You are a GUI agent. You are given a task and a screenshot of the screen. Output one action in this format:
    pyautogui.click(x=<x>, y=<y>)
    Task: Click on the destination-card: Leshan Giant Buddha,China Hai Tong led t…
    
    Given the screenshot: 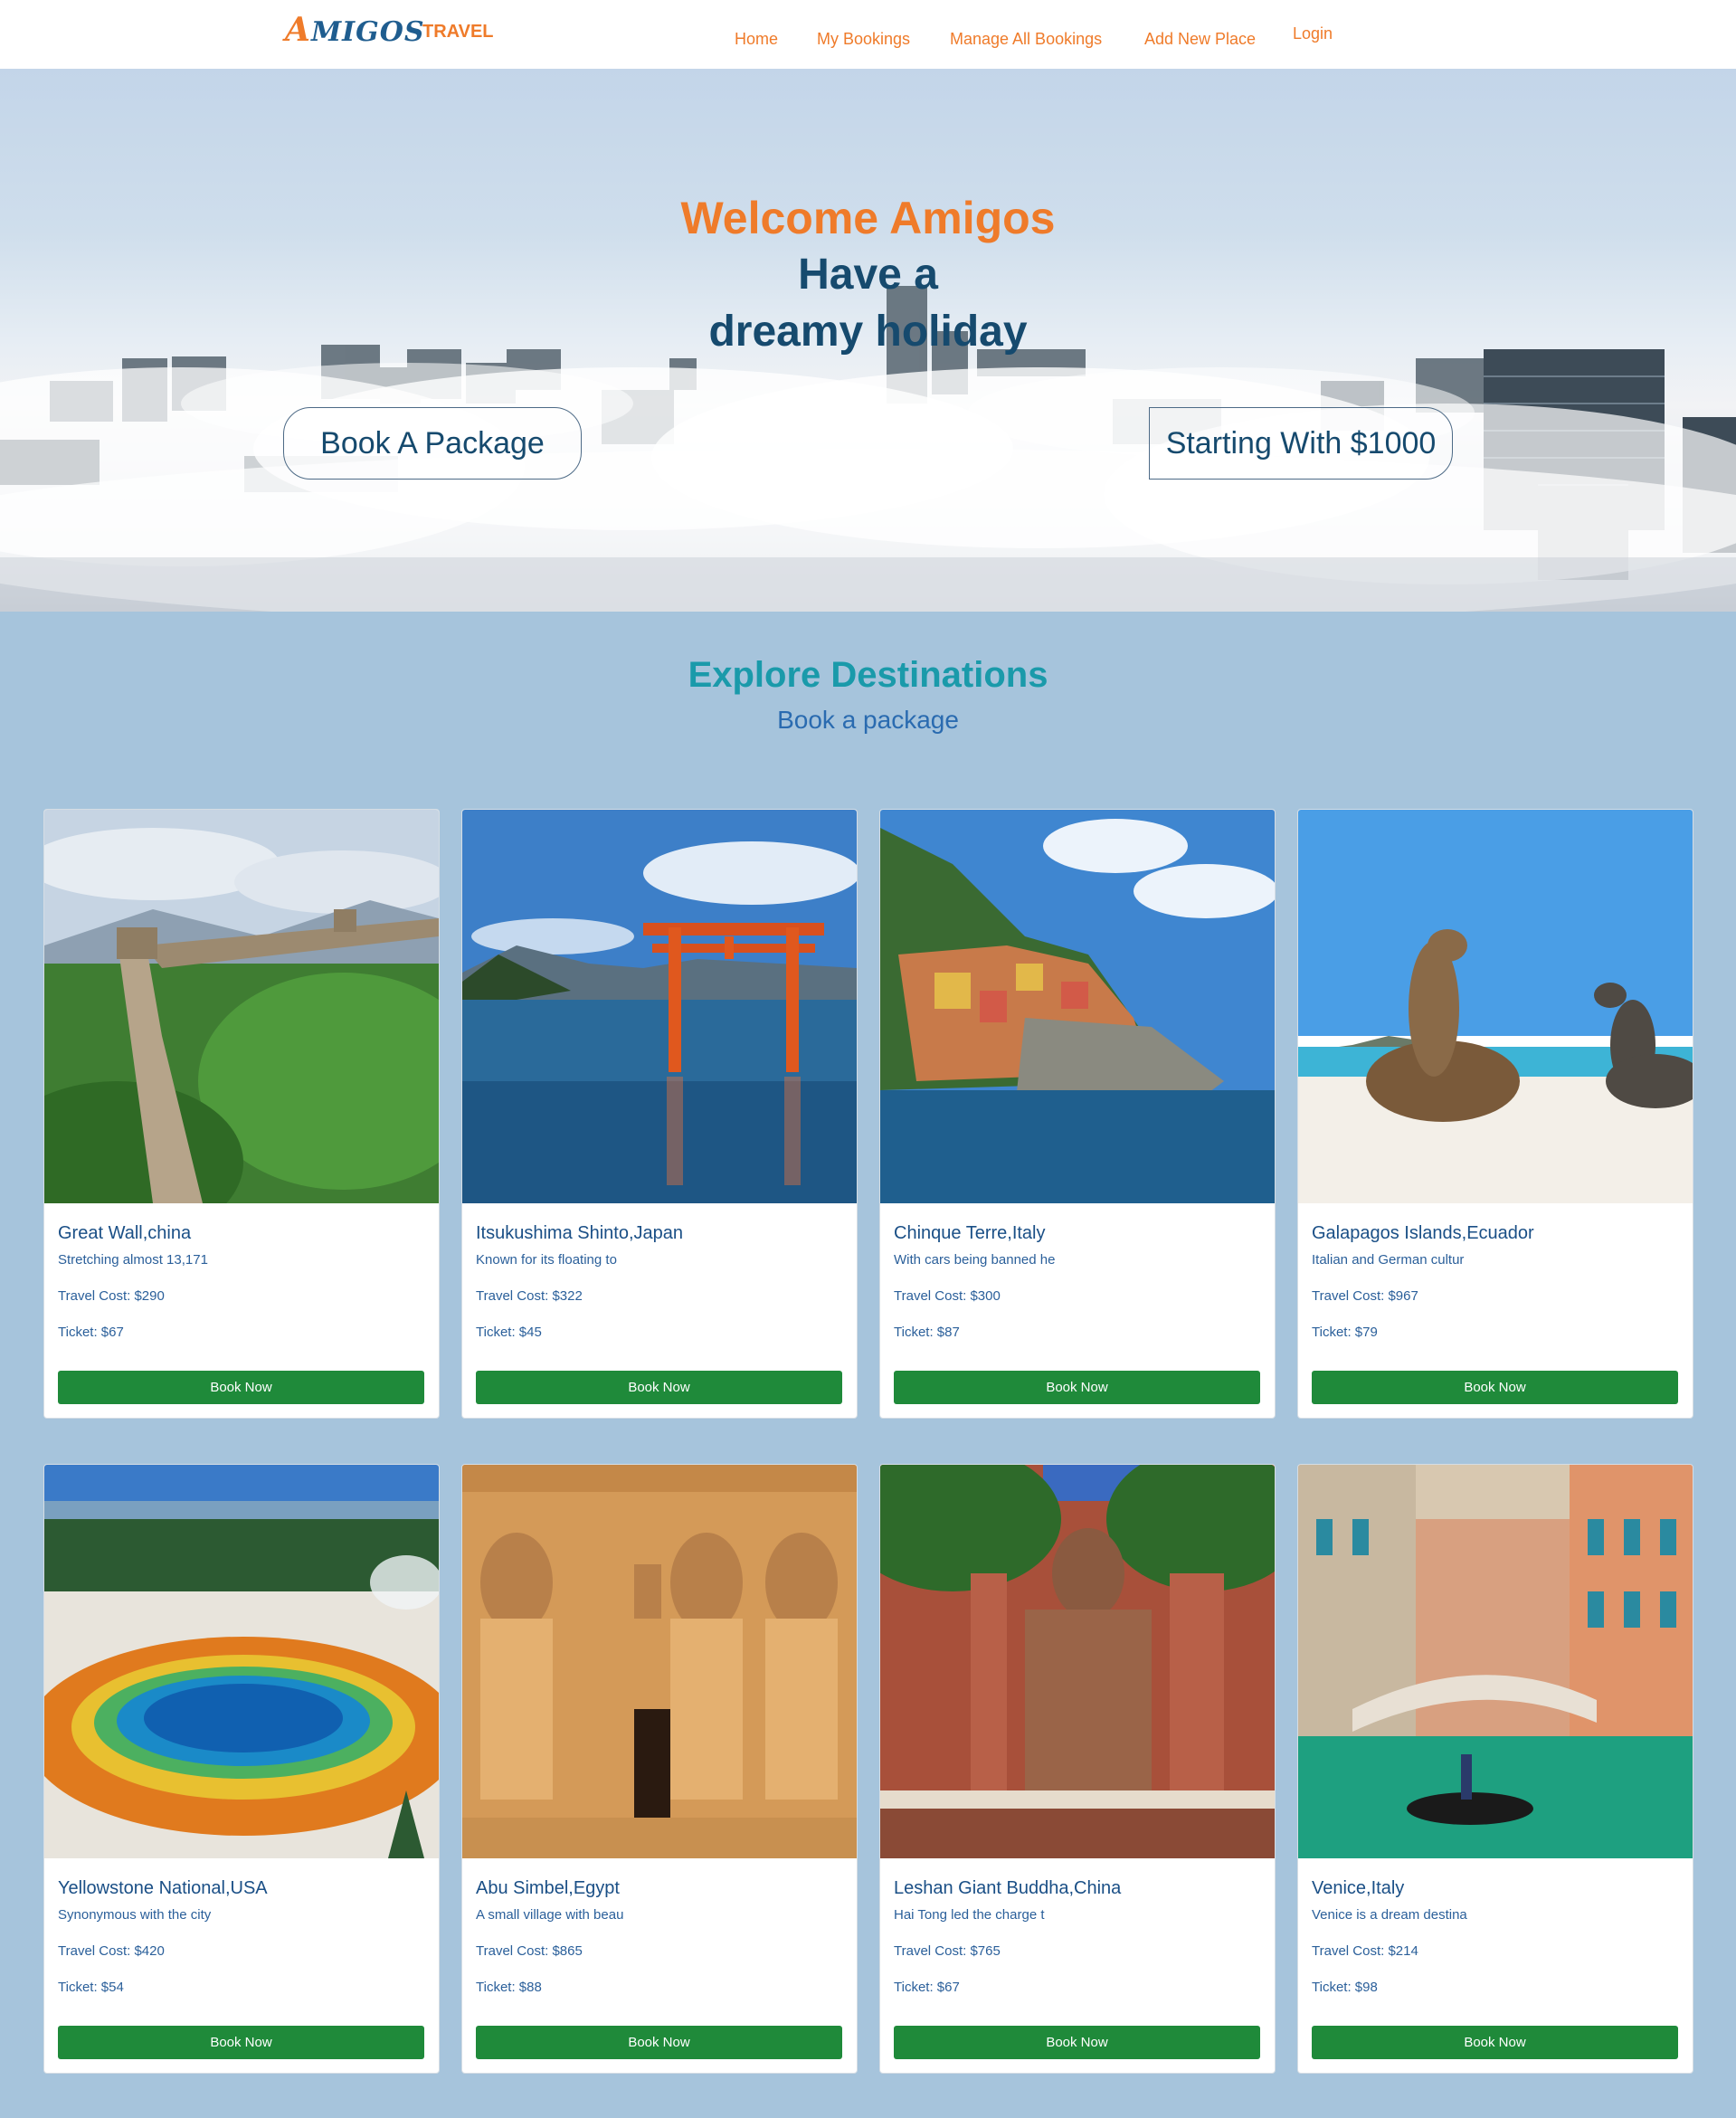 What is the action you would take?
    pyautogui.click(x=1077, y=1769)
    